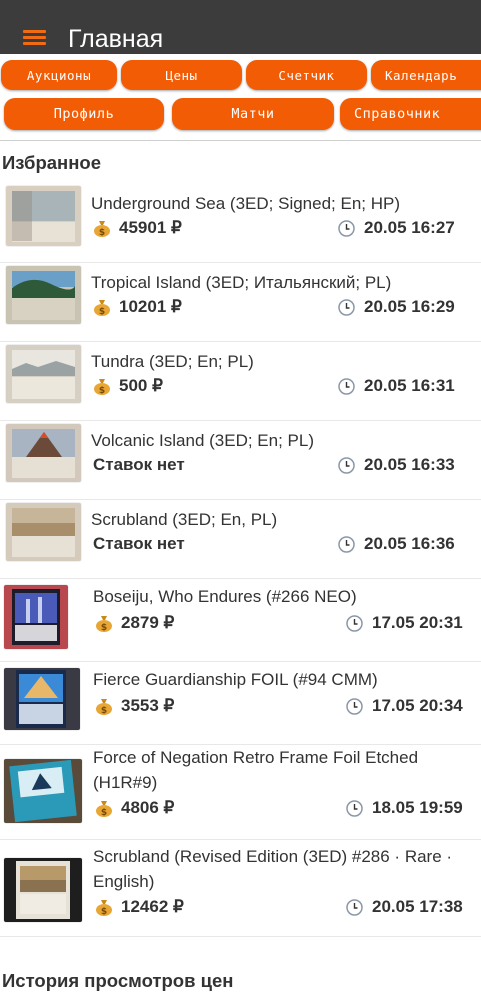  I want to click on time-value: 20.05 16:29, so click(409, 306).